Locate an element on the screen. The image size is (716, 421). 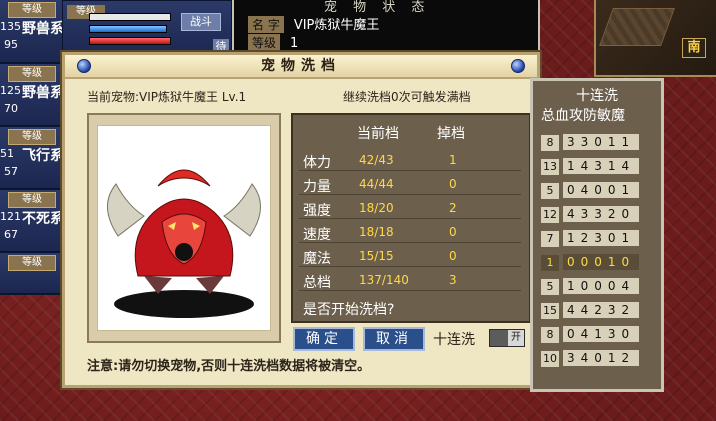
stat-current: 137/140 is located at coordinates (384, 280).